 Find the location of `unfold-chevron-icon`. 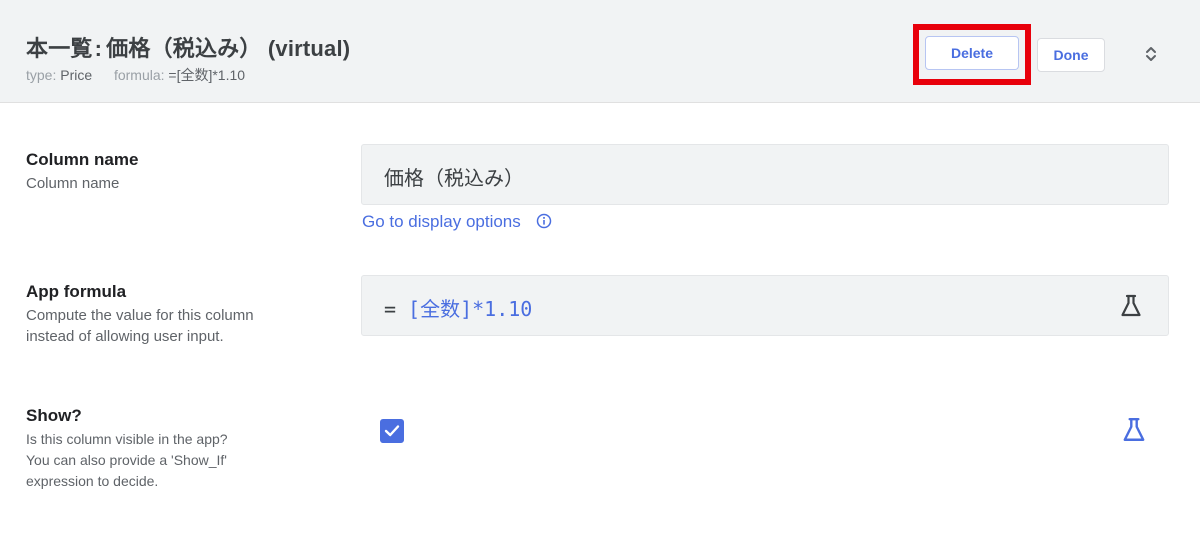

unfold-chevron-icon is located at coordinates (1151, 54).